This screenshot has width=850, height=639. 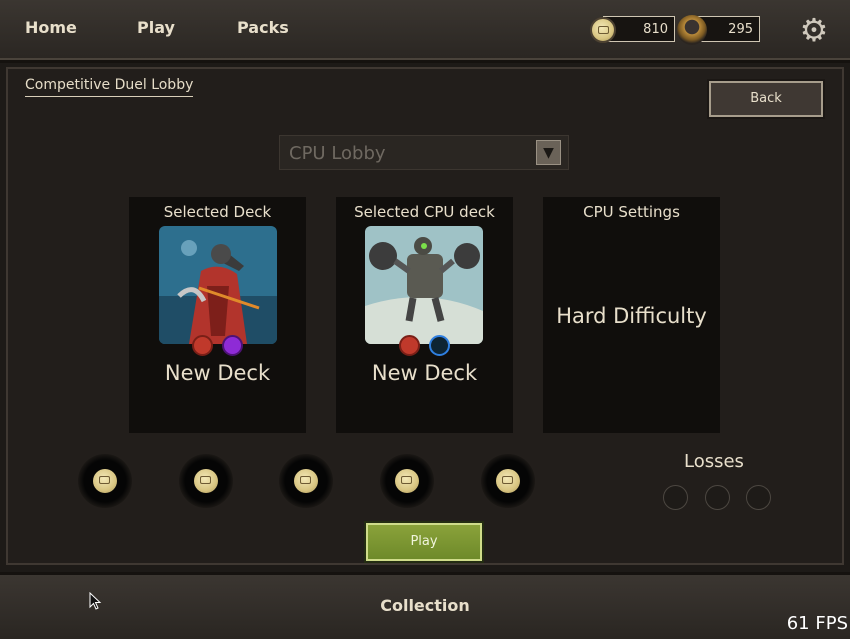 What do you see at coordinates (766, 99) in the screenshot?
I see `back-button: Back` at bounding box center [766, 99].